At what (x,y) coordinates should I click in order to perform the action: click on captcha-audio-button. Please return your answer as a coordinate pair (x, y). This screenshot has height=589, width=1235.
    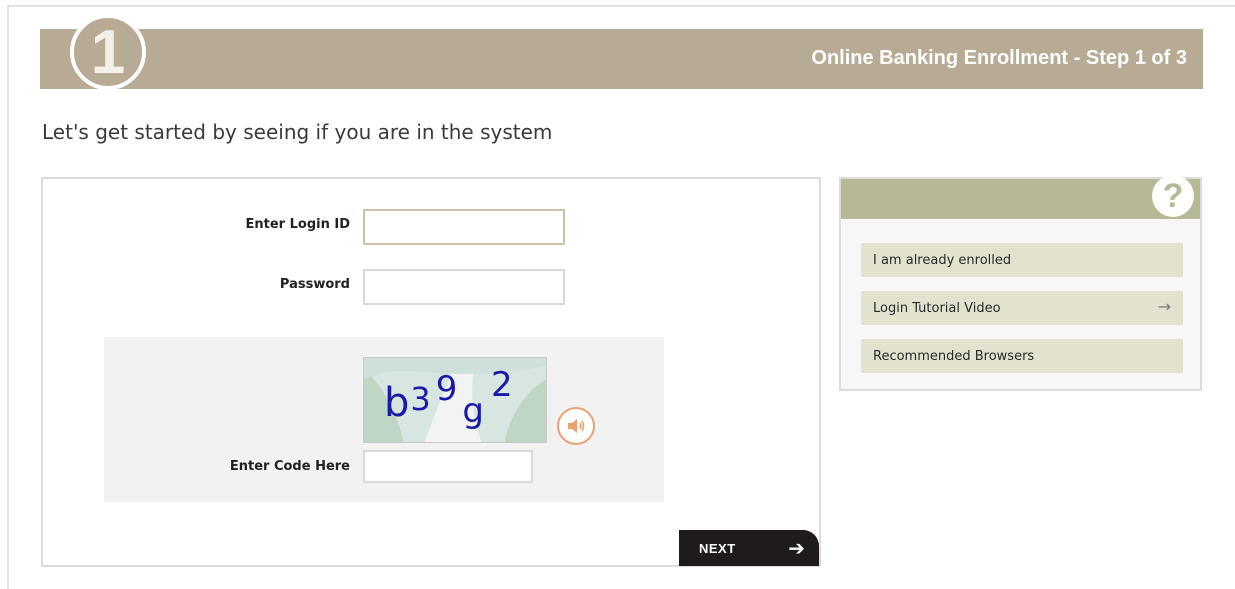
    Looking at the image, I should click on (576, 426).